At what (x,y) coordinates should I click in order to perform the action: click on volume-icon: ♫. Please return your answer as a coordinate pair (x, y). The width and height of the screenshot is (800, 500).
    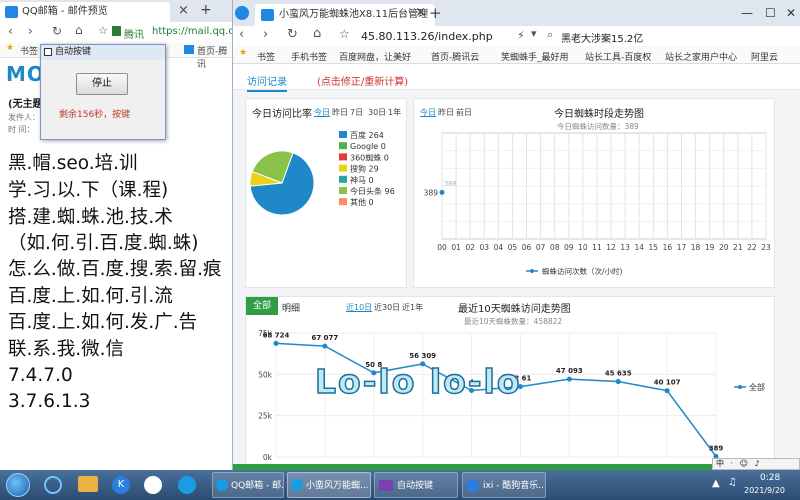
    Looking at the image, I should click on (732, 482).